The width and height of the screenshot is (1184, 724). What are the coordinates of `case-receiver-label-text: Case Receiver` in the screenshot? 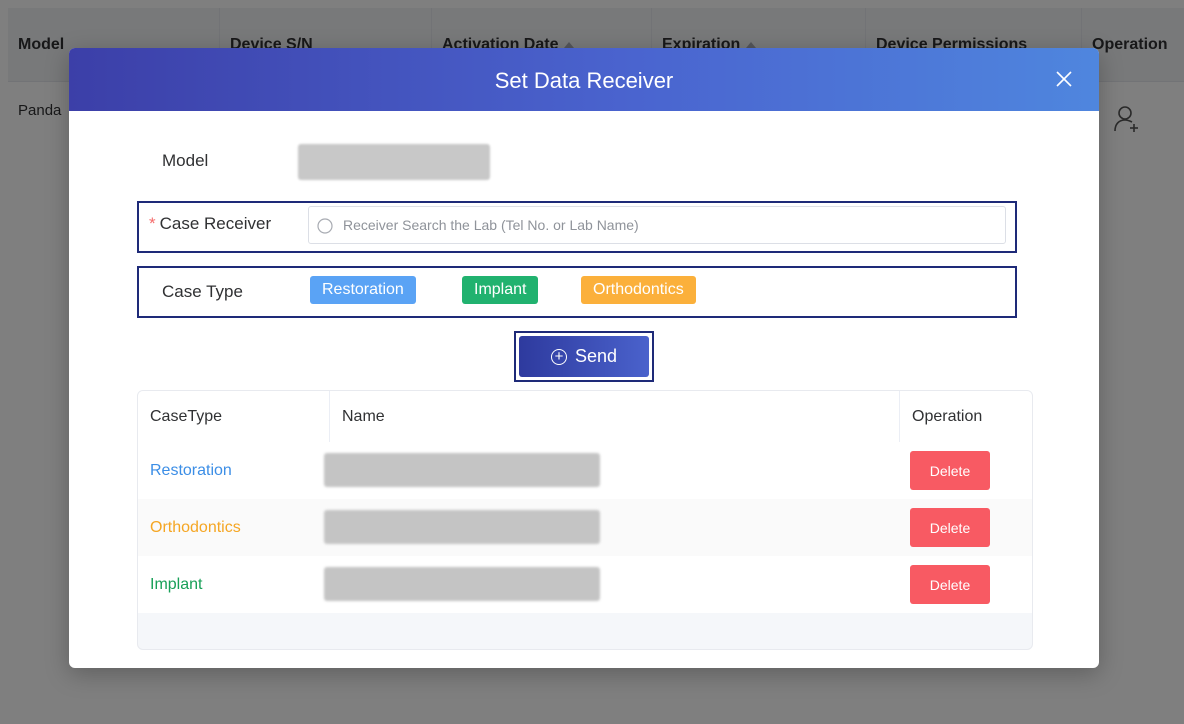 It's located at (215, 223).